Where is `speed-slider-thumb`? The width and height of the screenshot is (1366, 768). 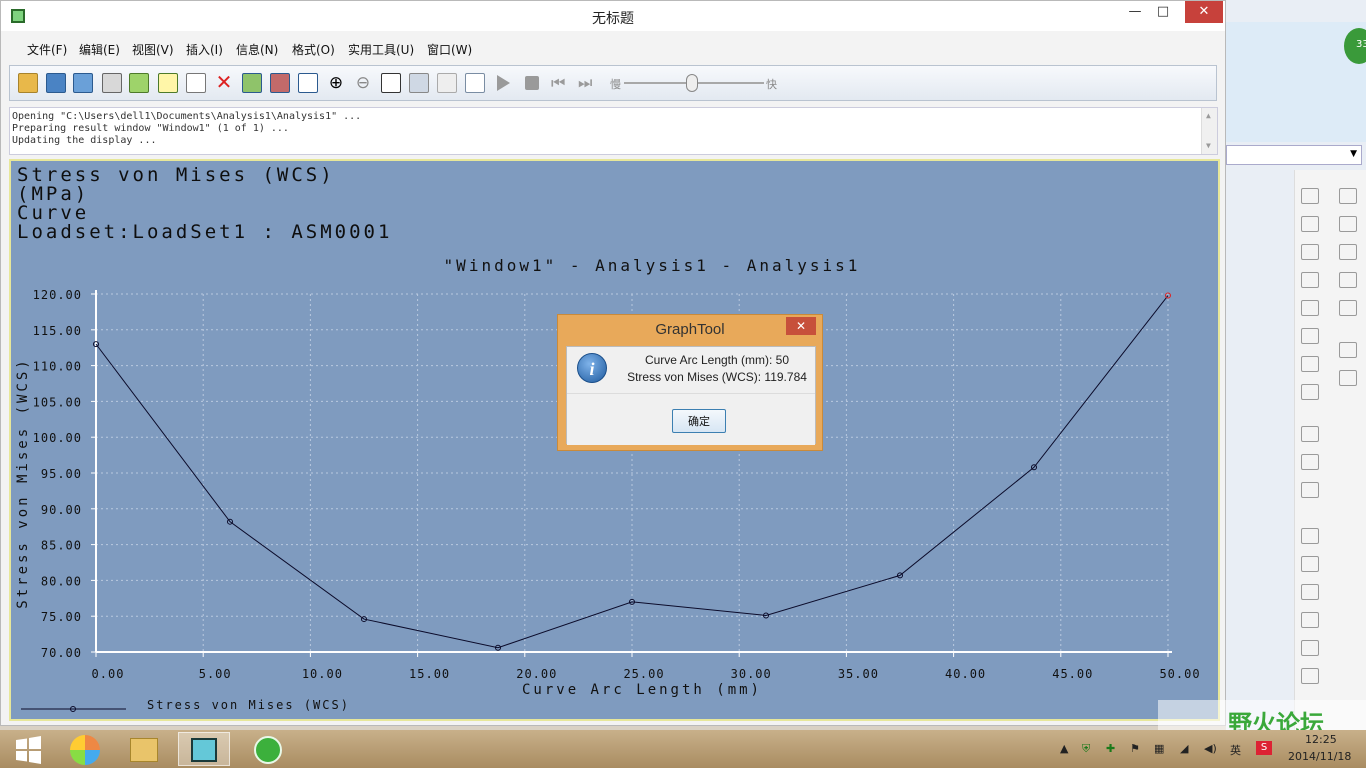 speed-slider-thumb is located at coordinates (692, 83).